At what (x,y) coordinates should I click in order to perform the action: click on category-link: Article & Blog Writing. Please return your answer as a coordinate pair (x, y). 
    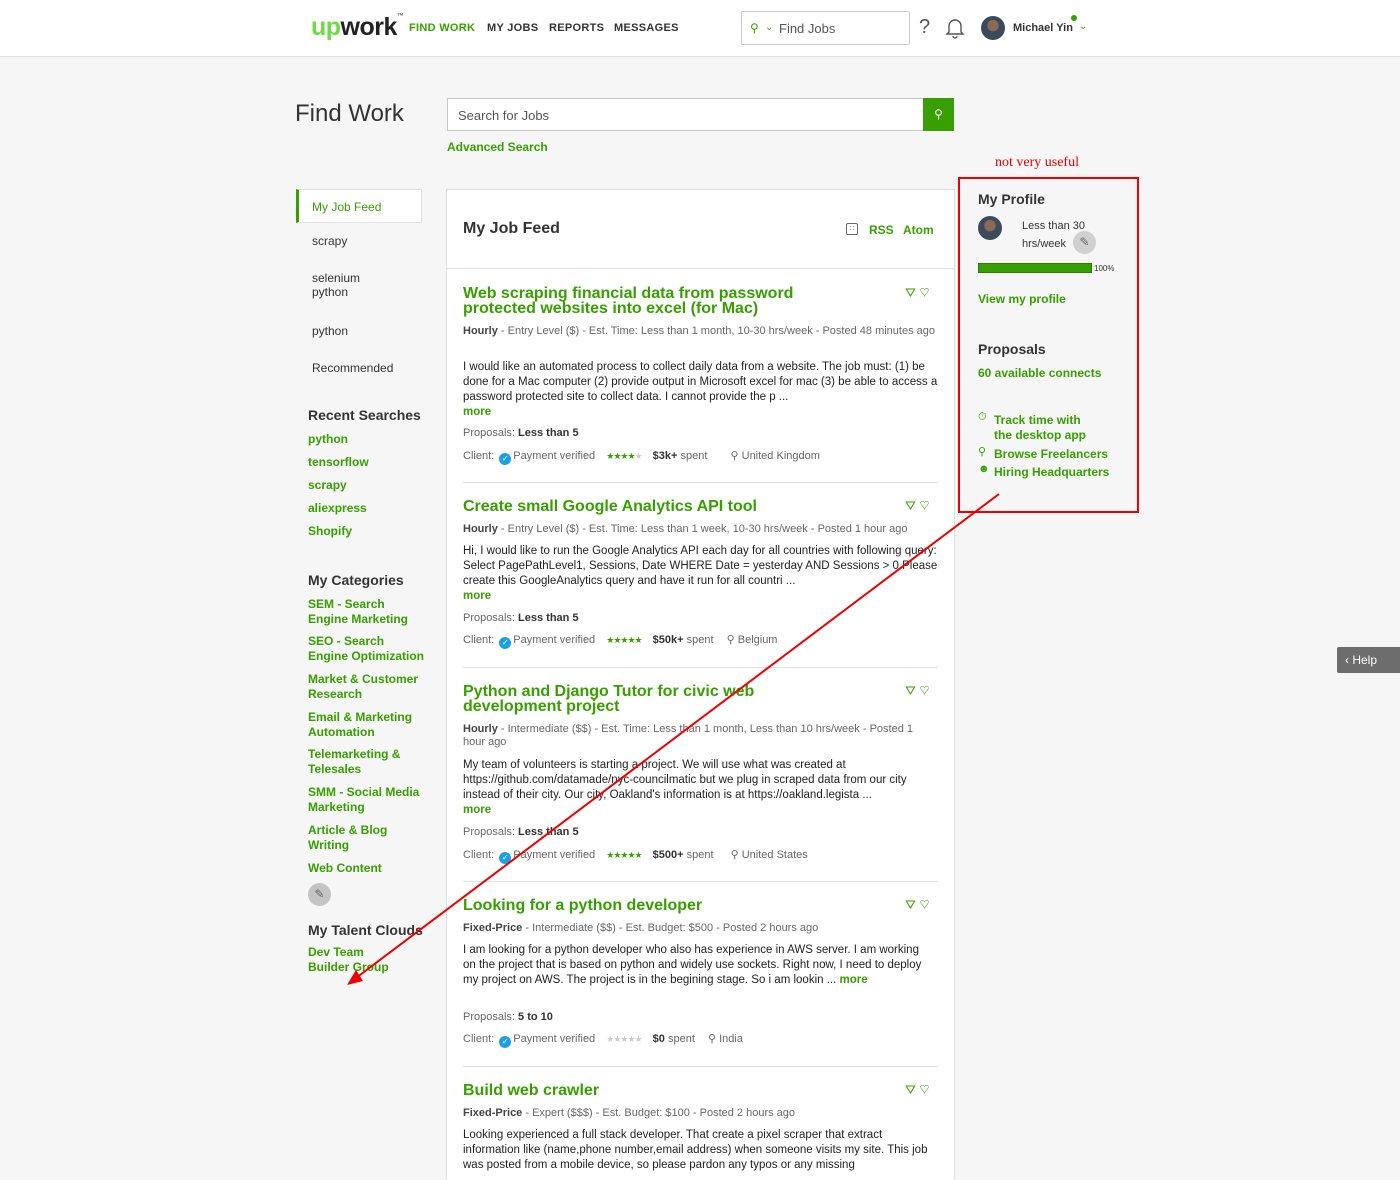
    Looking at the image, I should click on (353, 838).